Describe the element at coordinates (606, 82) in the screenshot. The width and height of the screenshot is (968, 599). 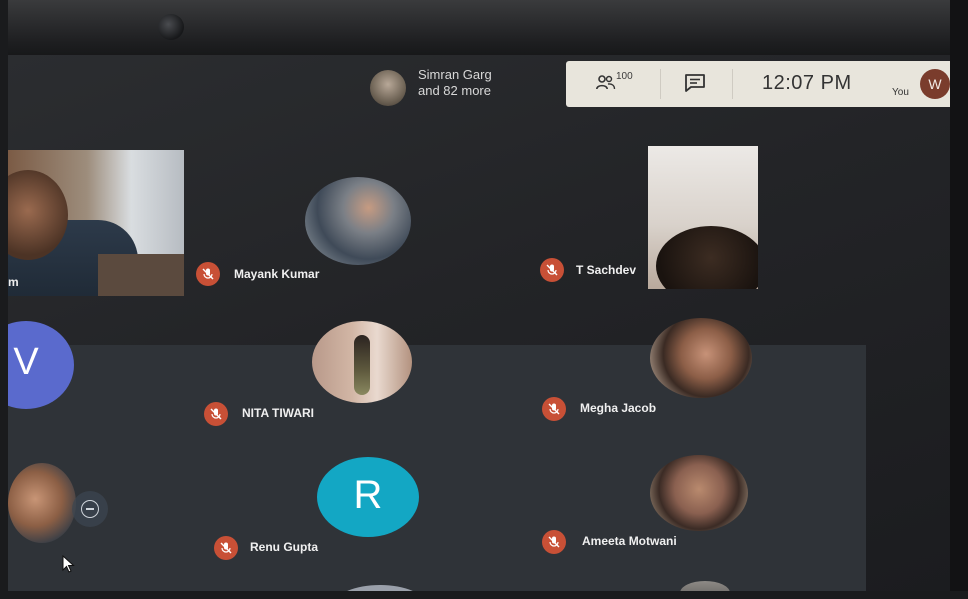
I see `people-icon` at that location.